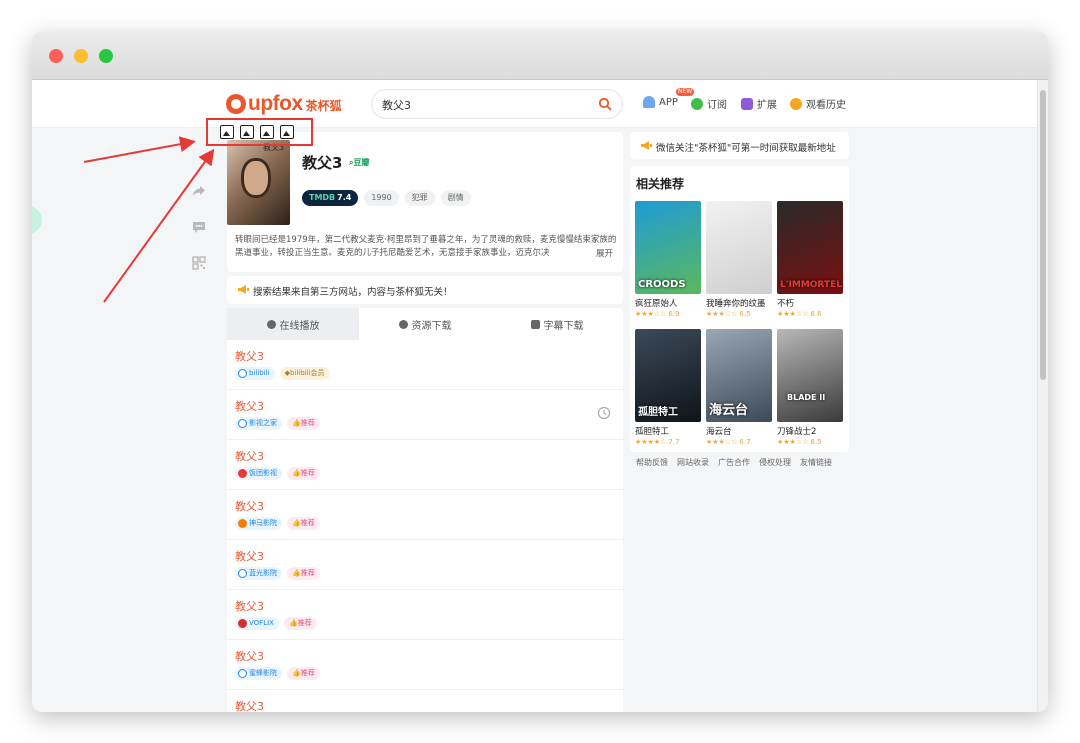 This screenshot has width=1080, height=743. I want to click on recommendation-poster: 孤胆特工, so click(668, 375).